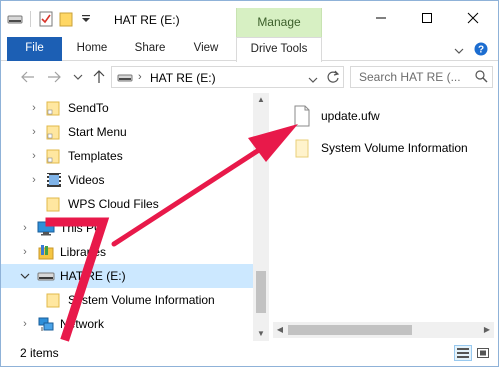 This screenshot has height=367, width=499. What do you see at coordinates (481, 78) in the screenshot?
I see `search-icon` at bounding box center [481, 78].